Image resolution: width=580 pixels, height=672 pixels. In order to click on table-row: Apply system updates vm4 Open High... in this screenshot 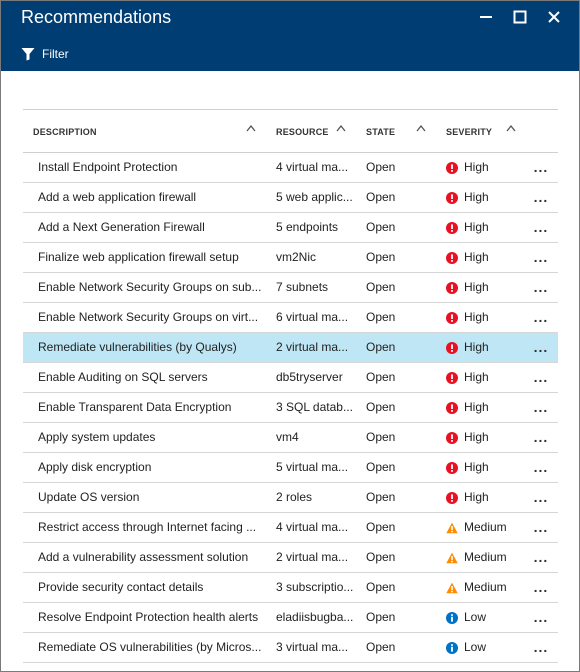, I will do `click(290, 438)`.